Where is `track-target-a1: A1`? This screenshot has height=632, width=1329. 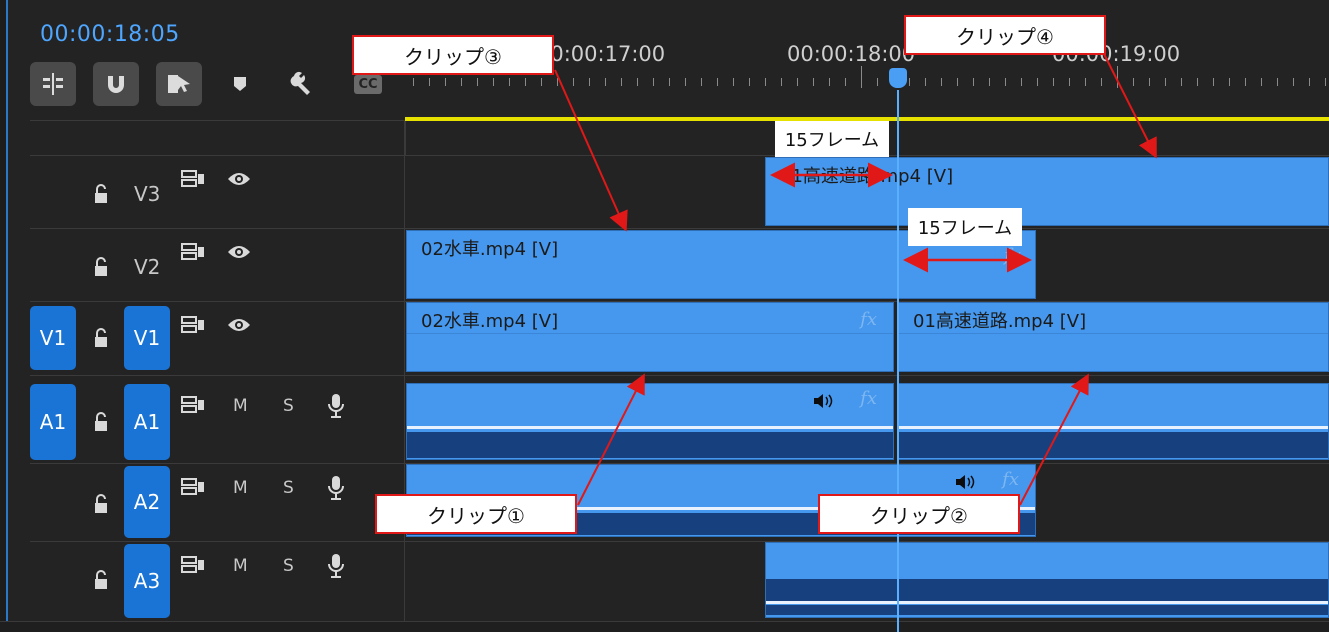 track-target-a1: A1 is located at coordinates (147, 422).